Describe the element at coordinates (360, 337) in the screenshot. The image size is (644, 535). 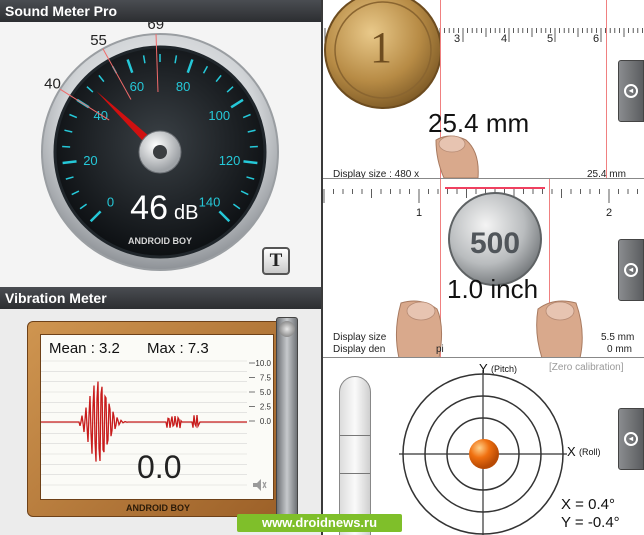
I see `ruler-mid-display-size: Display size` at that location.